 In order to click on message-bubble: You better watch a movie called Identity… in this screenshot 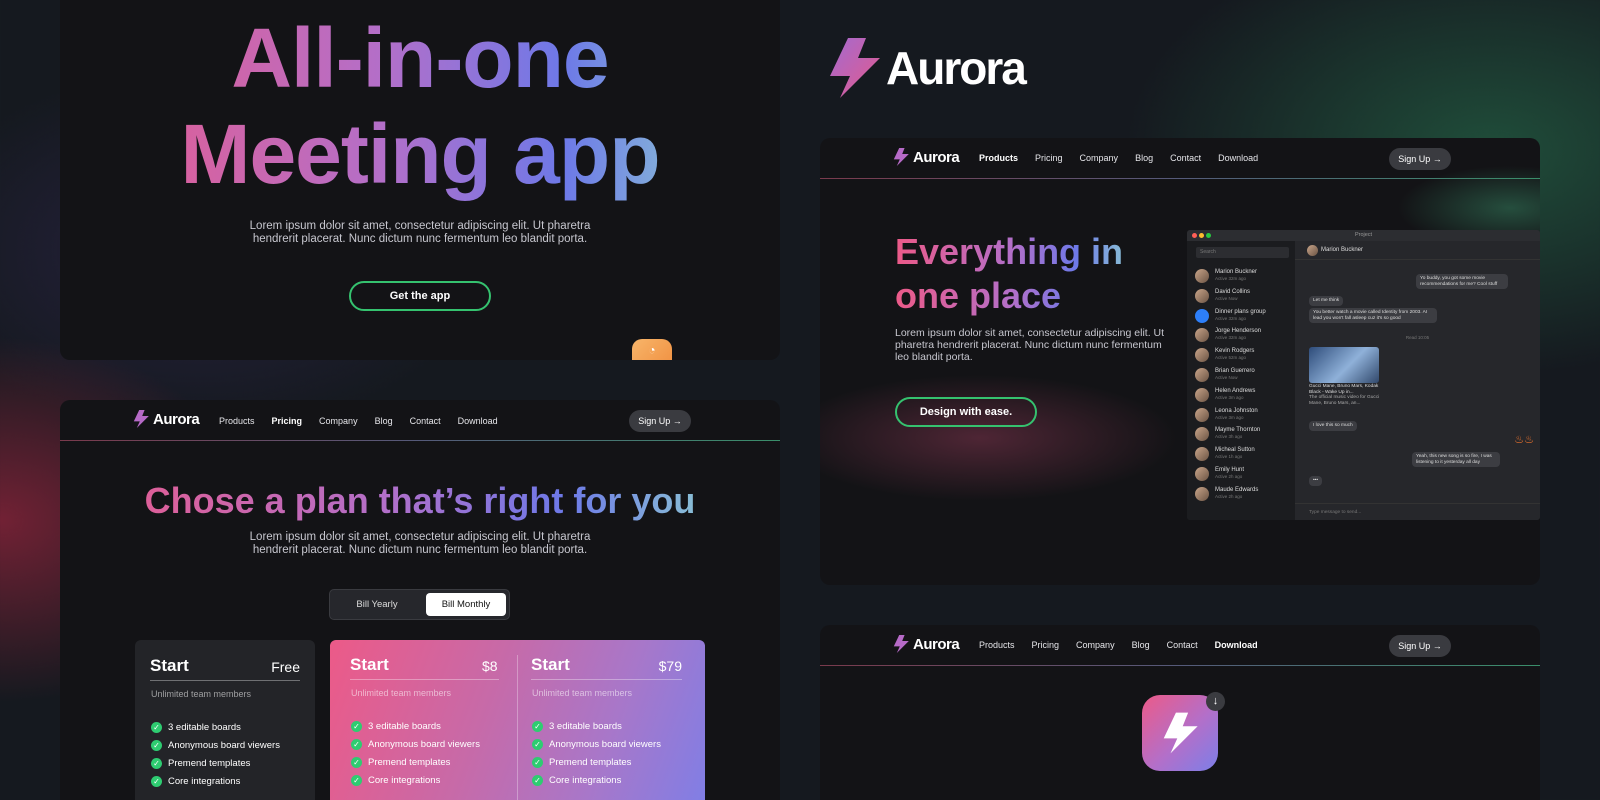, I will do `click(1373, 316)`.